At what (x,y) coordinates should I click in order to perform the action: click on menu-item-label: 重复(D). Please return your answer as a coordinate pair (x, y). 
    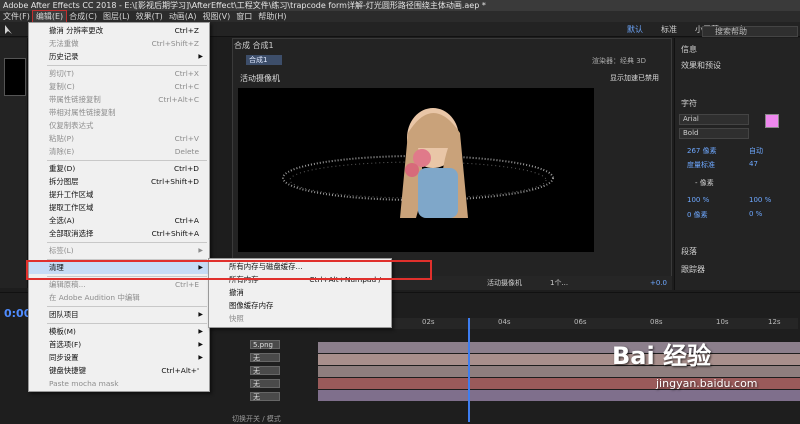
    Looking at the image, I should click on (62, 168).